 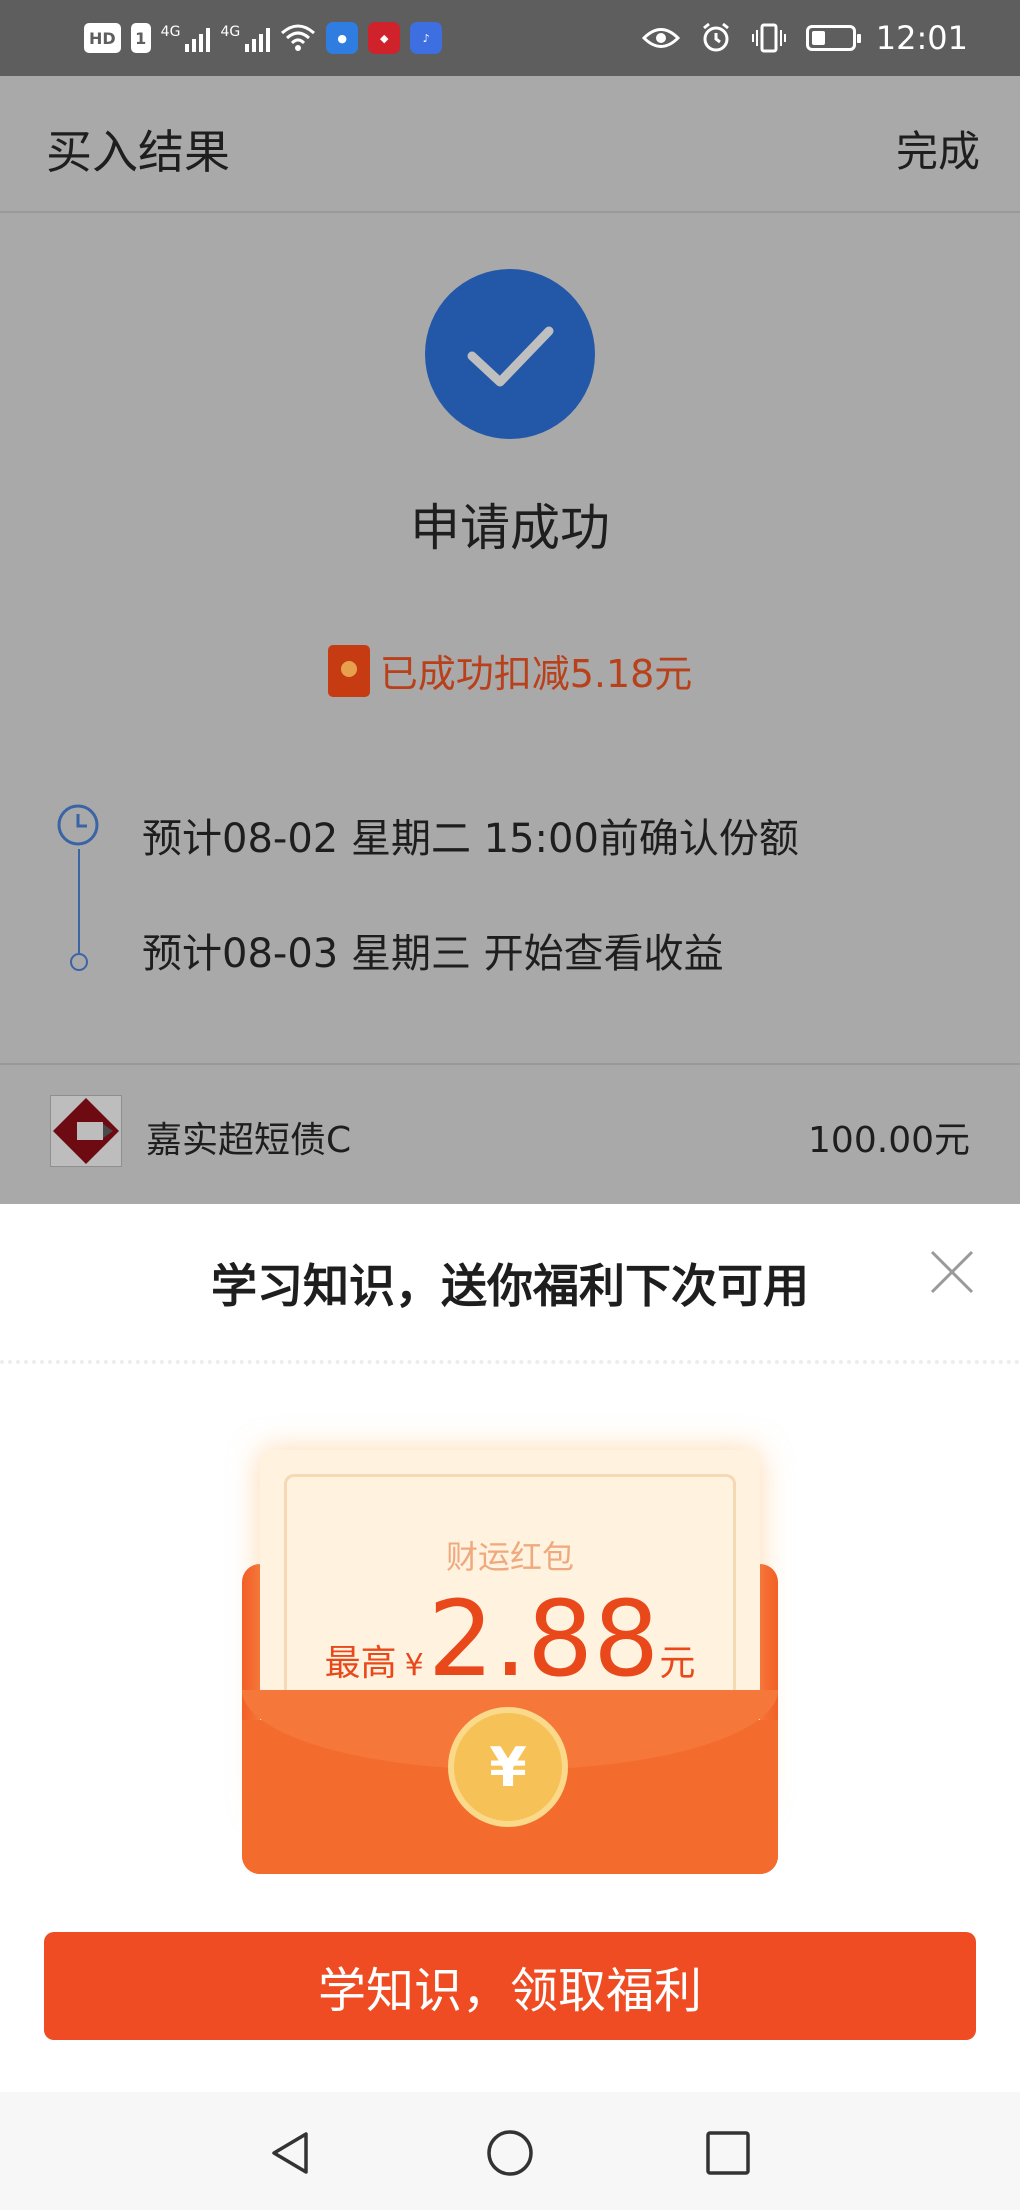 What do you see at coordinates (510, 354) in the screenshot?
I see `success-check-icon` at bounding box center [510, 354].